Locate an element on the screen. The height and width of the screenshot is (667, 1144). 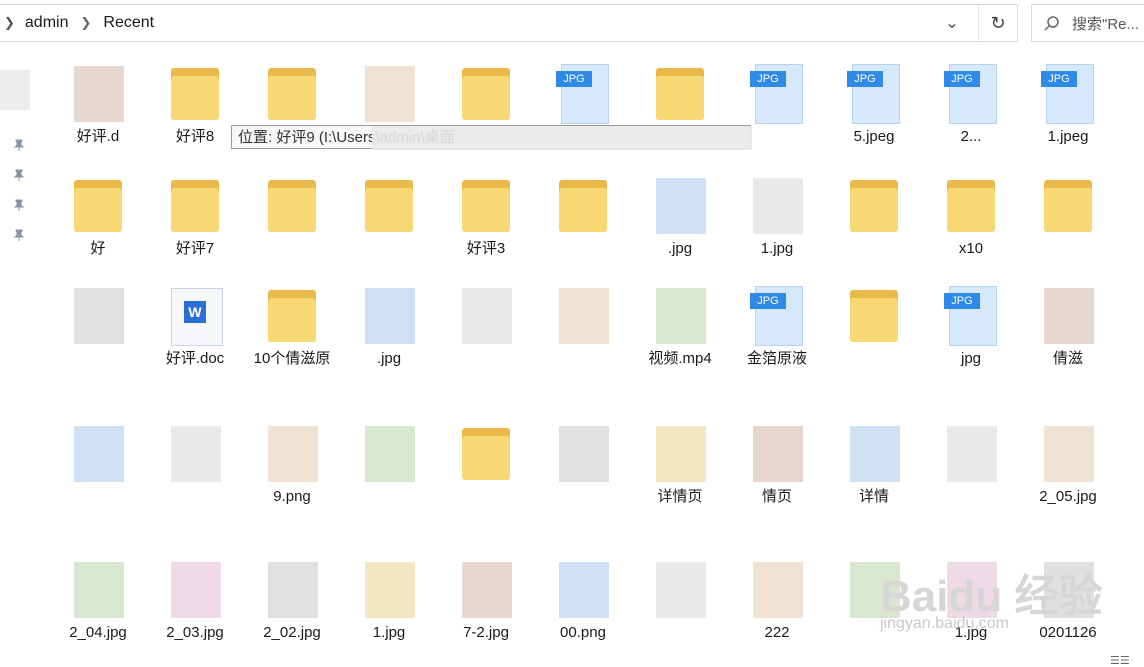
file-item: JPG 5.jpeg is located at coordinates (874, 104).